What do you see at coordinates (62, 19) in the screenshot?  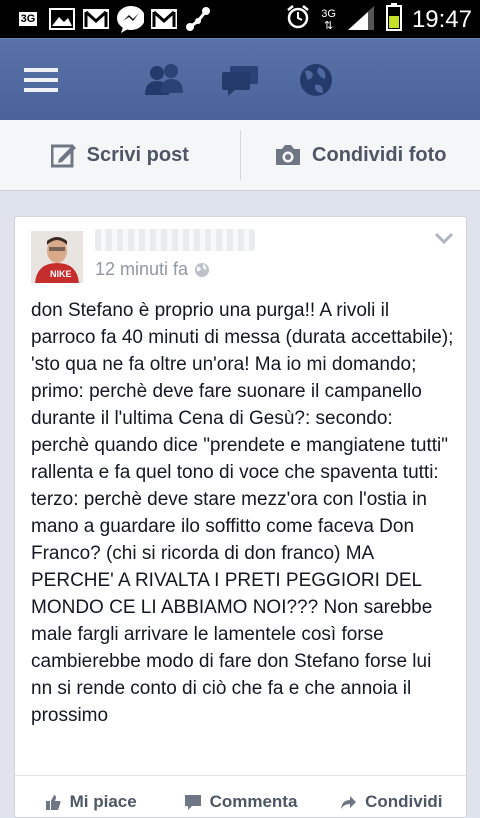 I see `image-icon` at bounding box center [62, 19].